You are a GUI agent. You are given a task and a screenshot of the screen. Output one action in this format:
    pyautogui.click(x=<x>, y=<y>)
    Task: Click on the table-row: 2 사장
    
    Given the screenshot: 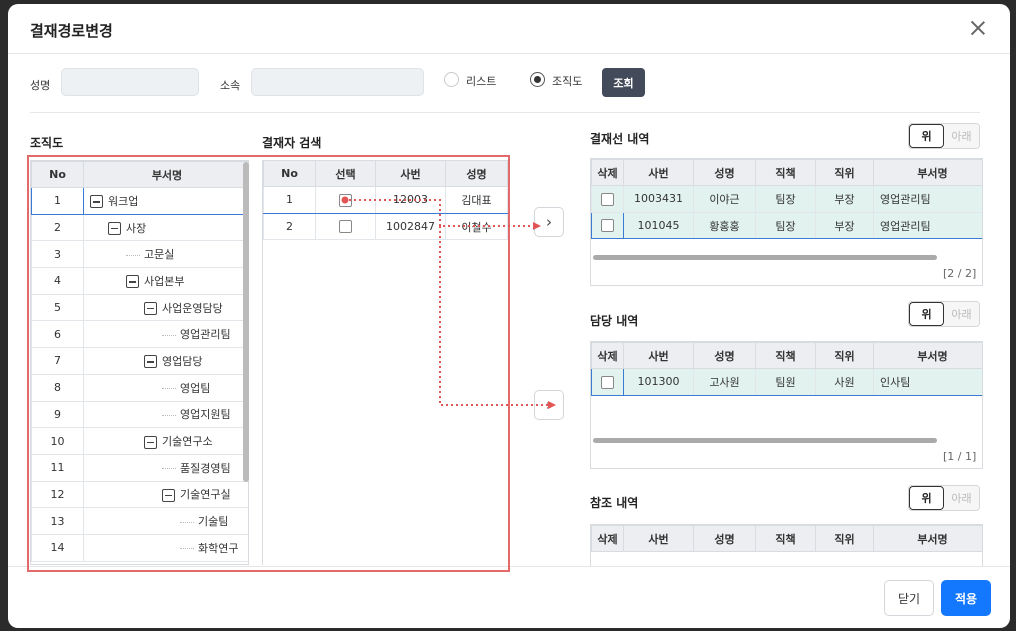 What is the action you would take?
    pyautogui.click(x=139, y=227)
    